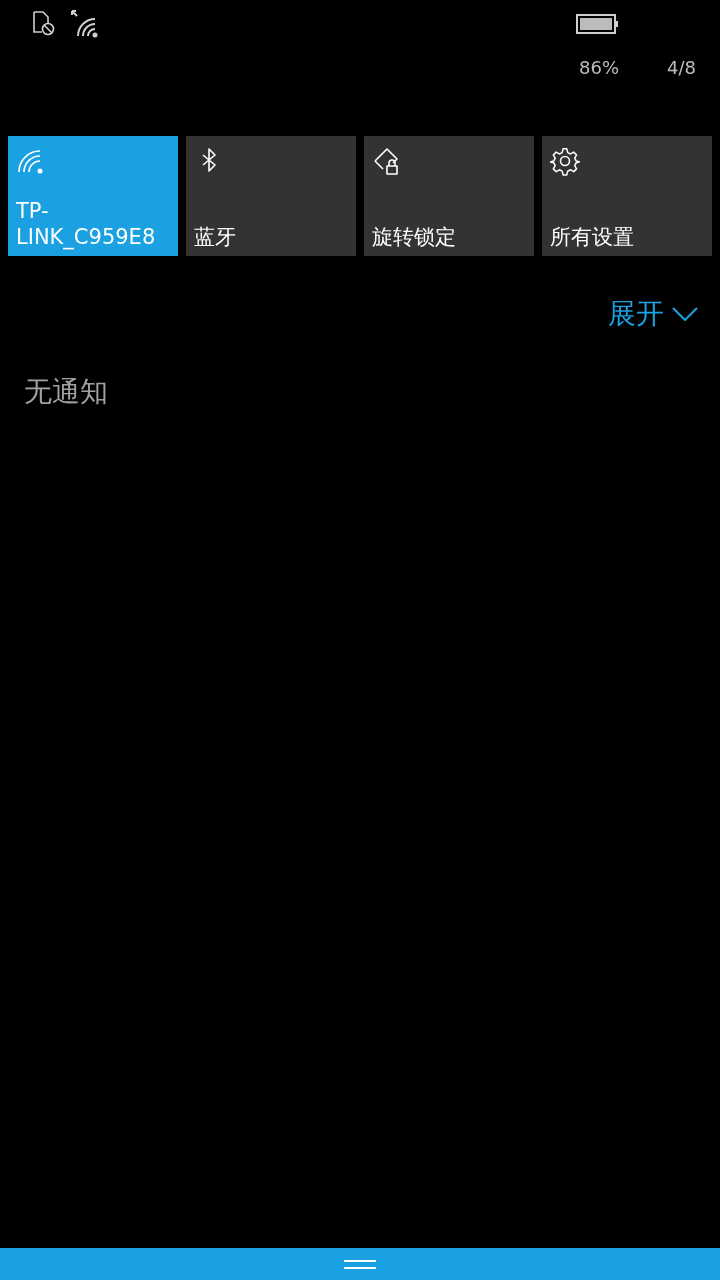 Image resolution: width=720 pixels, height=1280 pixels. I want to click on quick-action-tile: 旋转锁定, so click(449, 196).